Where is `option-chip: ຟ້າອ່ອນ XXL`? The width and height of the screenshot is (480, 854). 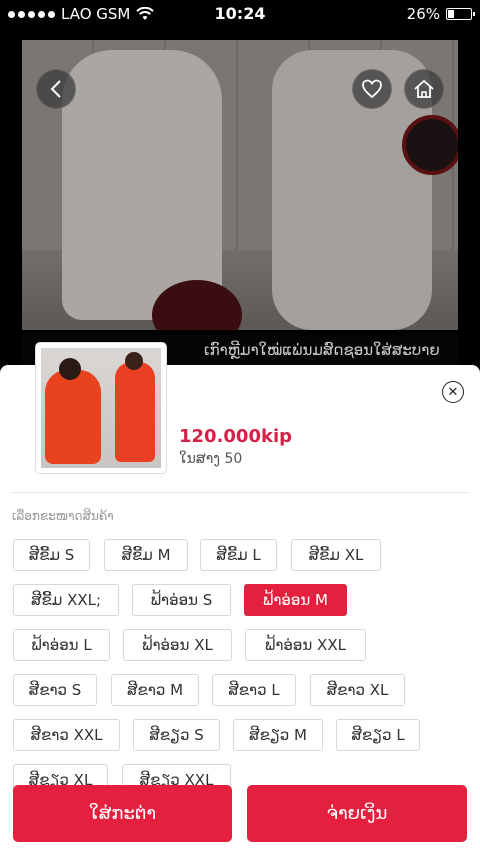
option-chip: ຟ້າອ່ອນ XXL is located at coordinates (305, 645).